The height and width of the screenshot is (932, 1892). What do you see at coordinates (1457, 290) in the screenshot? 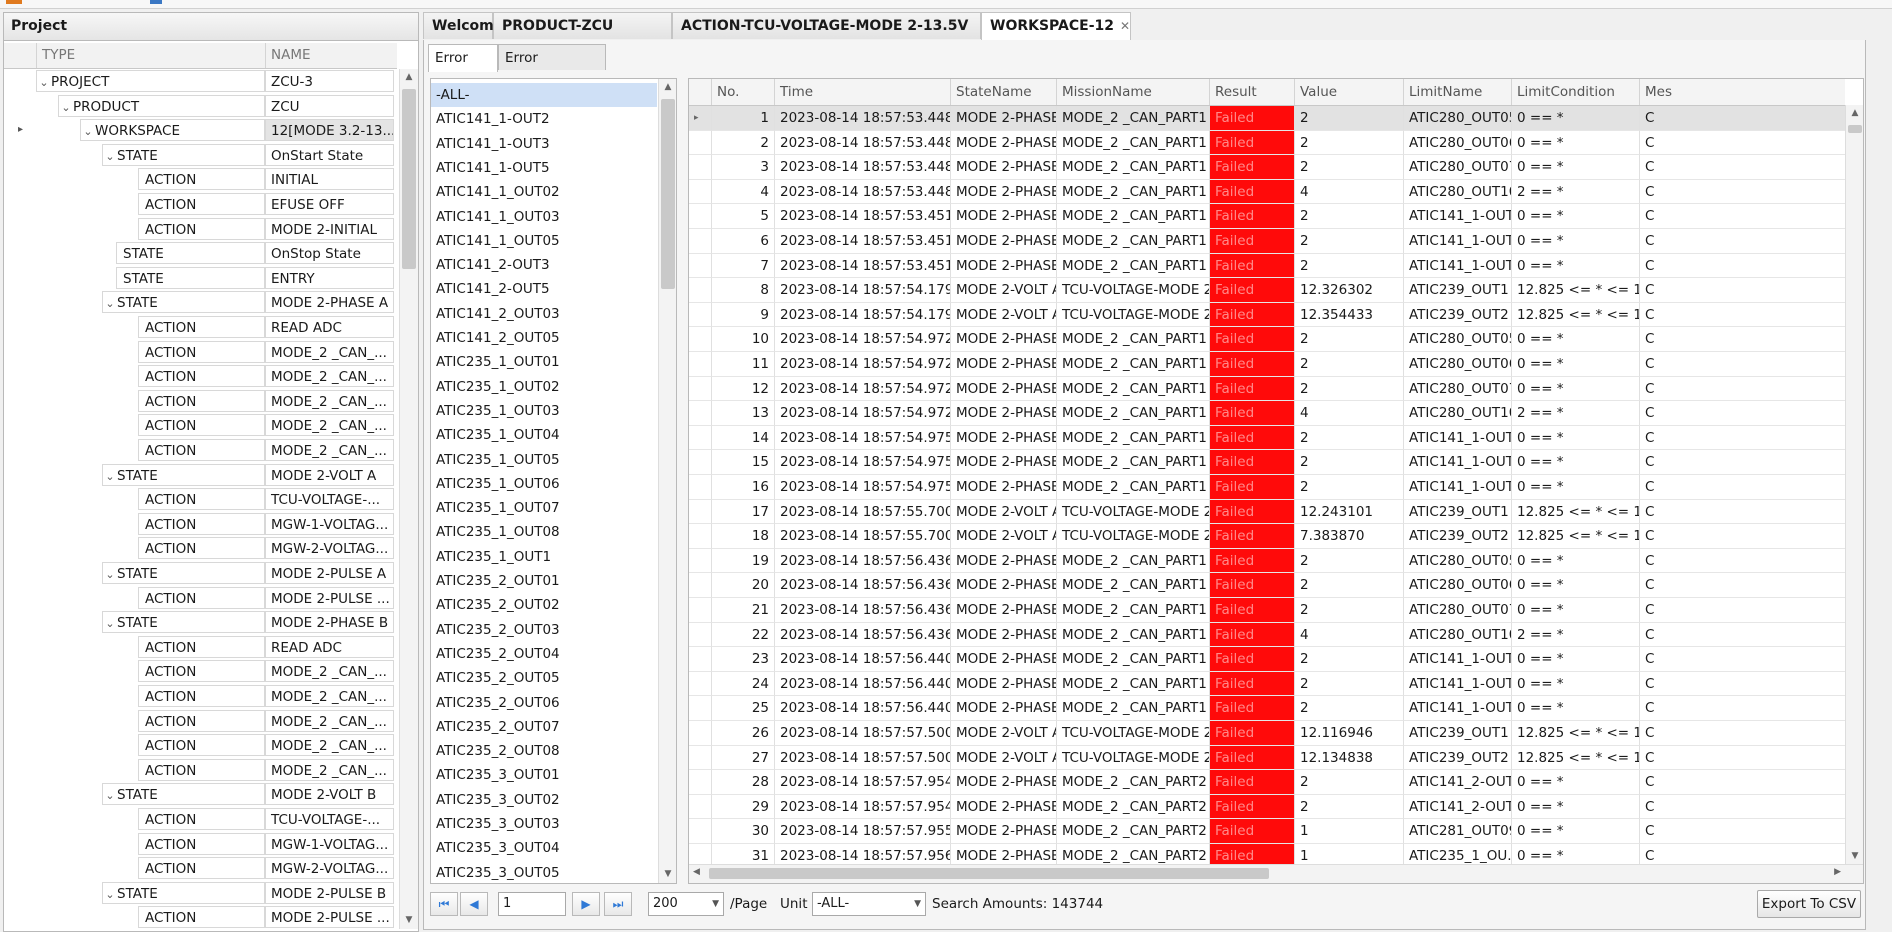
I see `col-limit-name: ATIC239_OUT1` at bounding box center [1457, 290].